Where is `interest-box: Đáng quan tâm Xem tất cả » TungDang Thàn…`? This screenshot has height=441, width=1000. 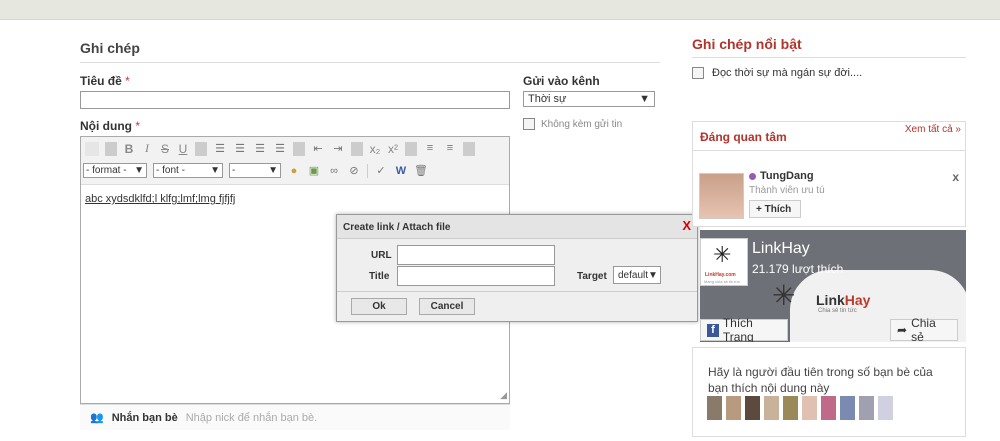
interest-box: Đáng quan tâm Xem tất cả » TungDang Thàn… is located at coordinates (829, 174).